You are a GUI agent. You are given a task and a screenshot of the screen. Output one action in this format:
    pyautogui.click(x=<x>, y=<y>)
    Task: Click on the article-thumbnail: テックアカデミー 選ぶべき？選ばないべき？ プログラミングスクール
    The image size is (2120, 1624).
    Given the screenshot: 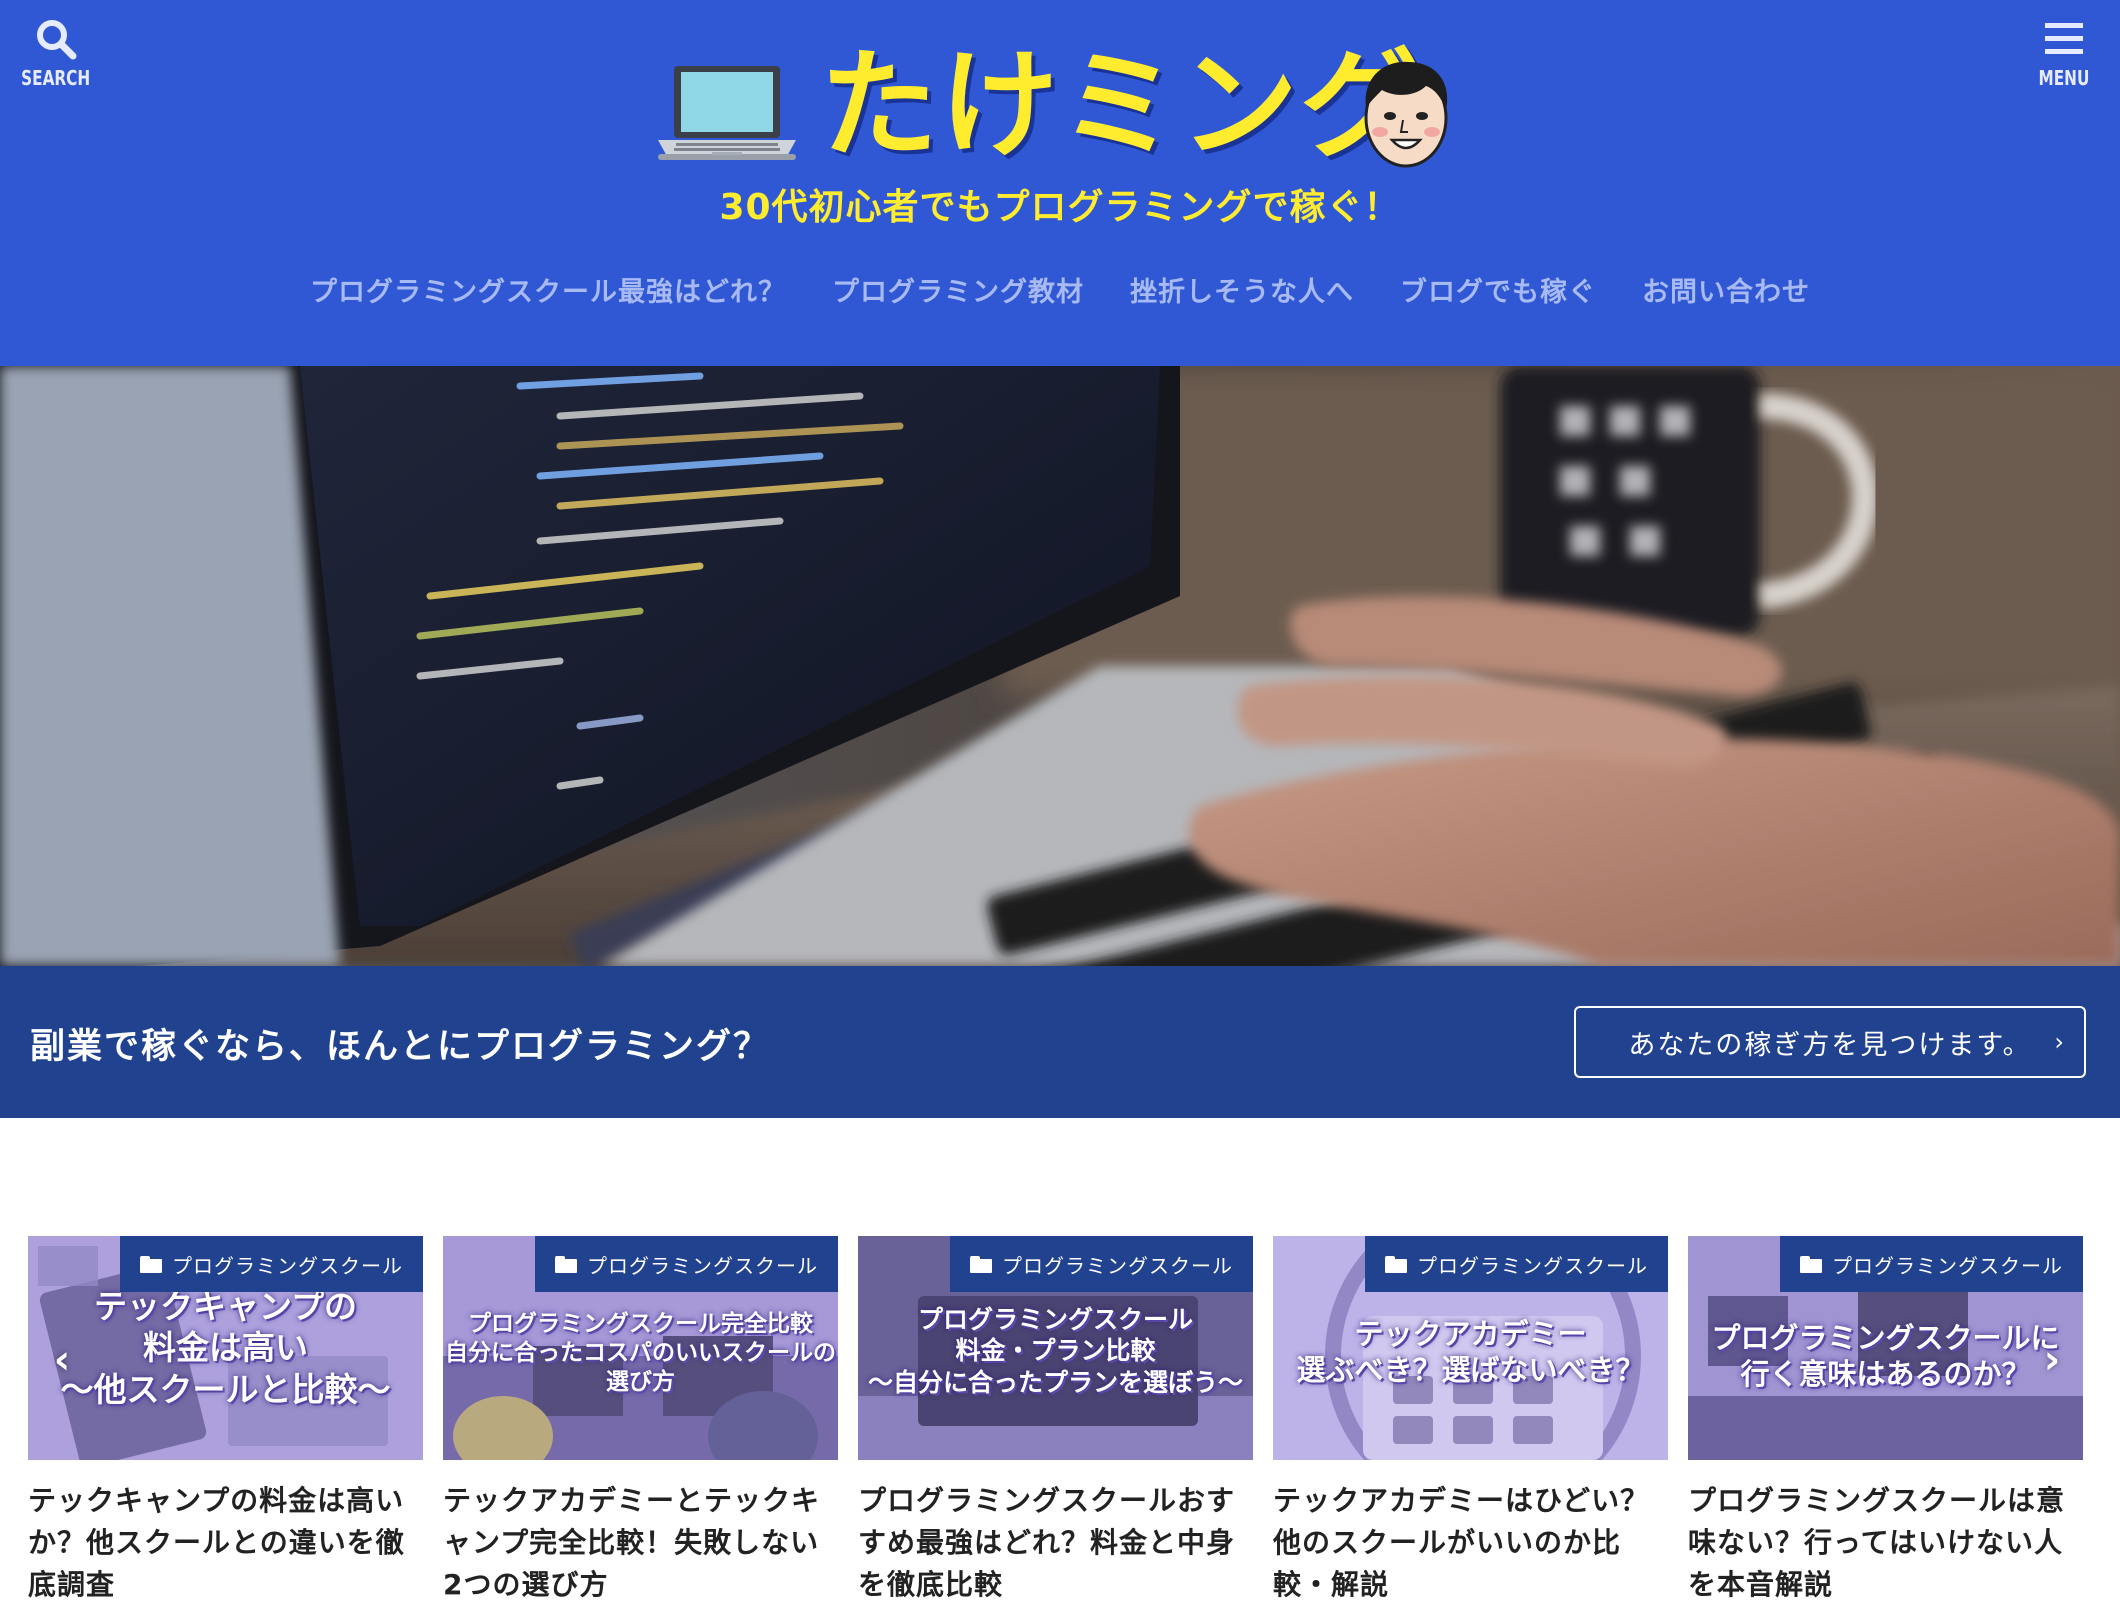 What is the action you would take?
    pyautogui.click(x=1470, y=1348)
    